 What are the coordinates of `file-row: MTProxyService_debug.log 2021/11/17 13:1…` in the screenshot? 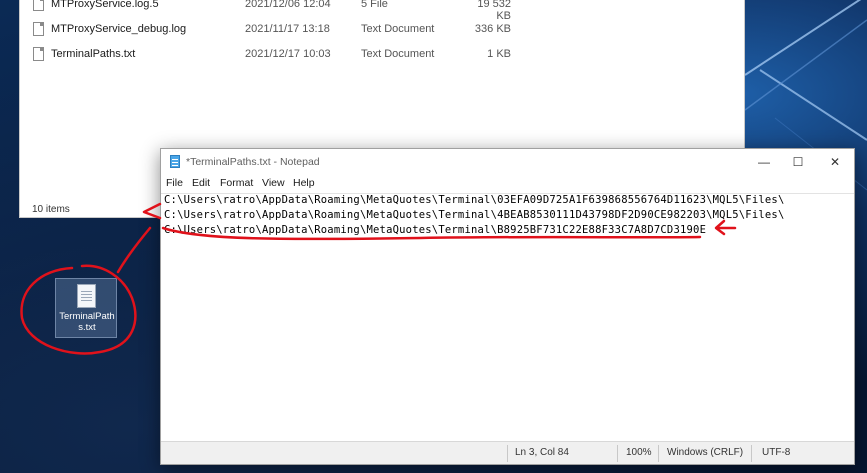 It's located at (370, 29).